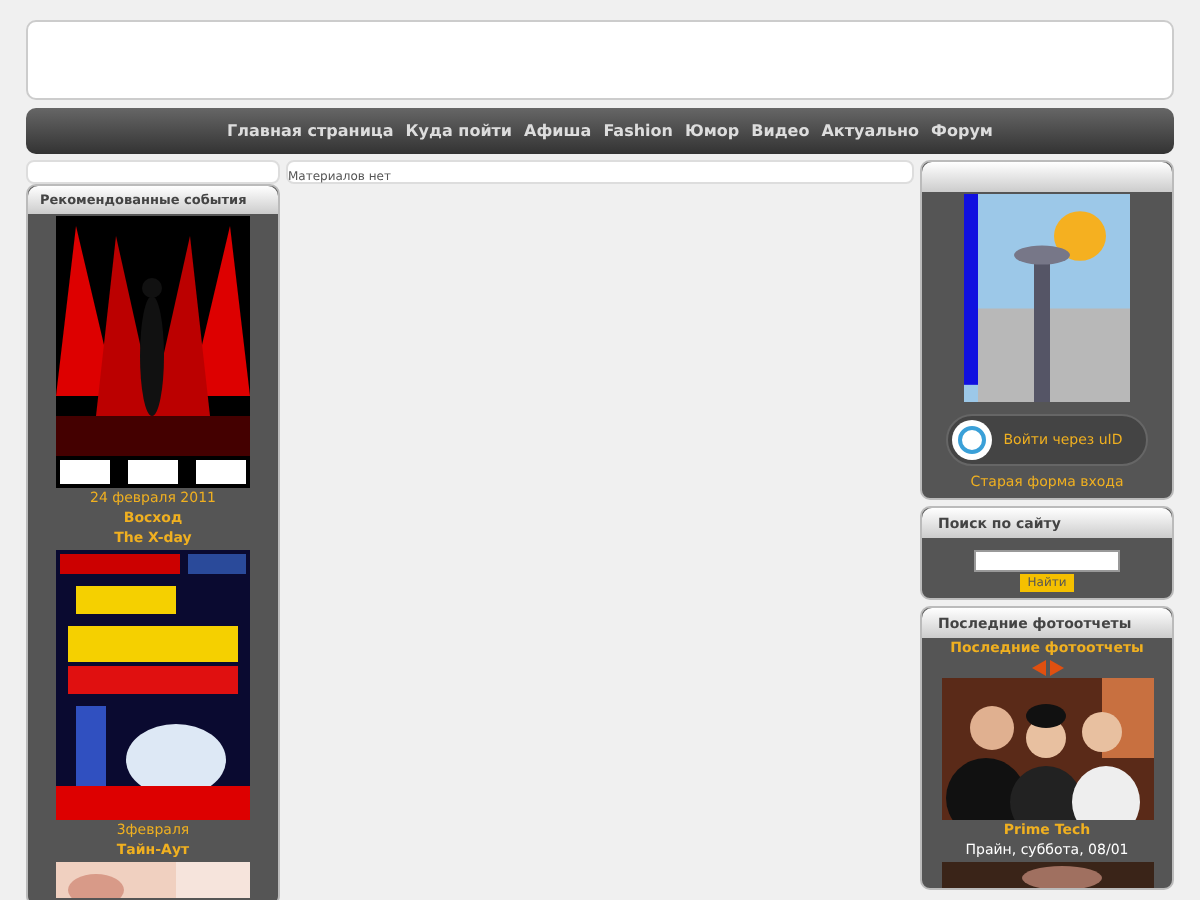 The height and width of the screenshot is (900, 1200). I want to click on nav-link: Главная страница, so click(310, 131).